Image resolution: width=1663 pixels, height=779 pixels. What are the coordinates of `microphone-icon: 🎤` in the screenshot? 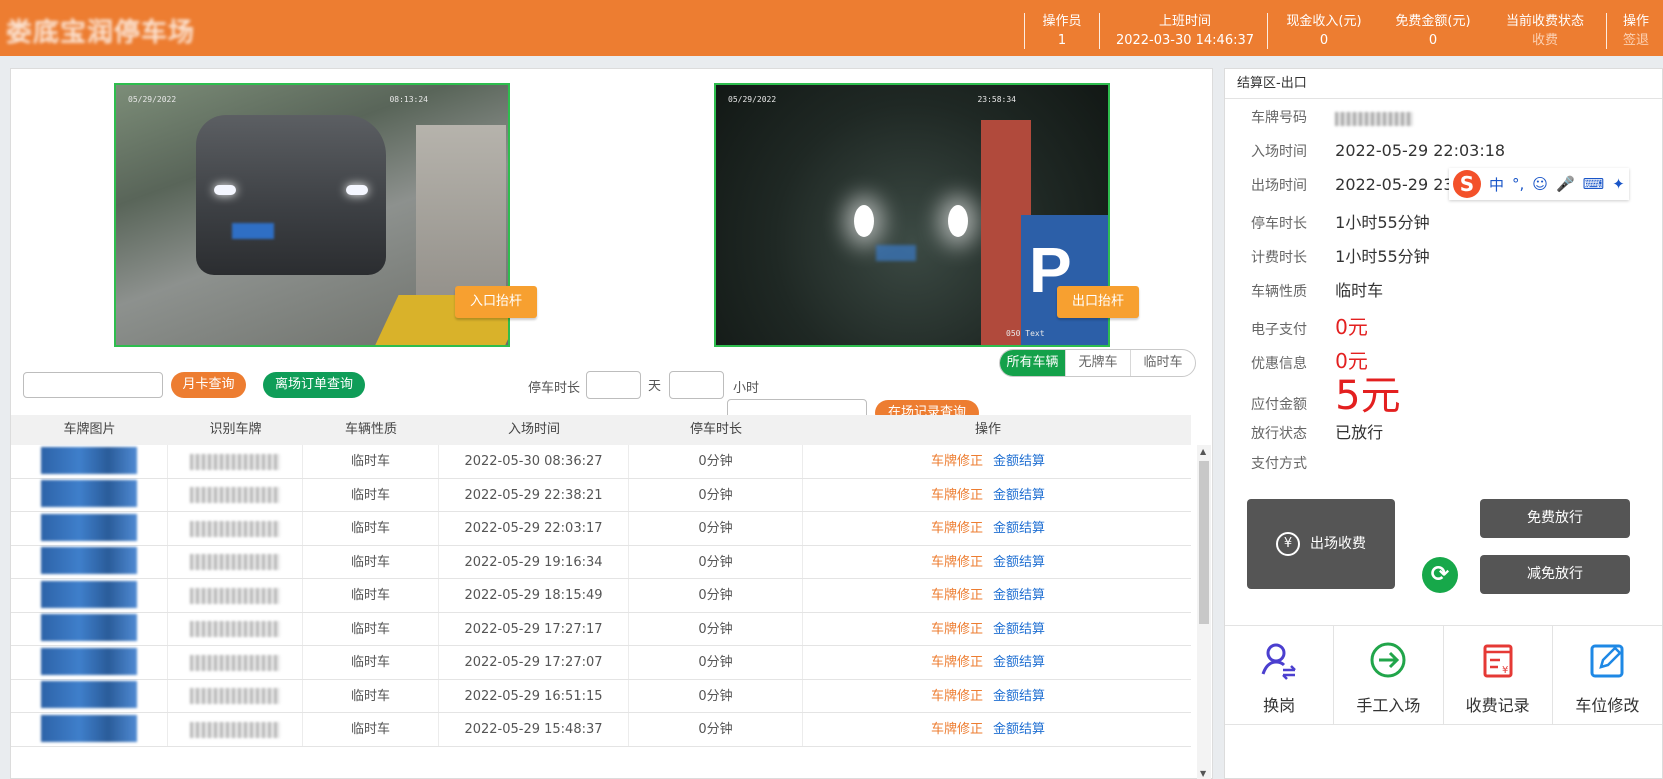 It's located at (1565, 184).